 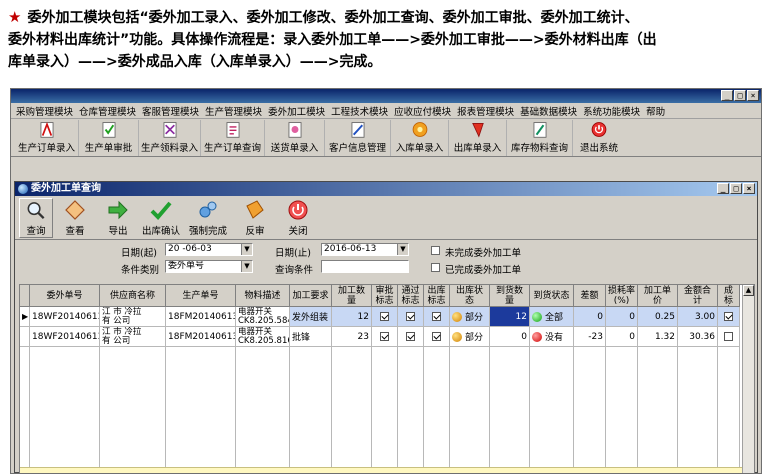 What do you see at coordinates (658, 337) in the screenshot?
I see `cell-unit-price: 1.32` at bounding box center [658, 337].